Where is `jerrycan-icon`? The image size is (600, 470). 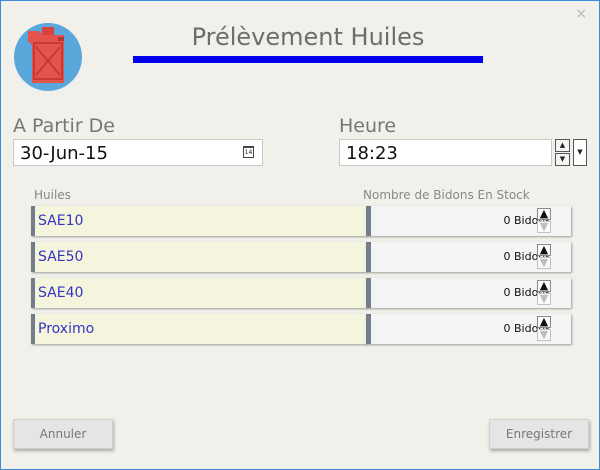
jerrycan-icon is located at coordinates (48, 57).